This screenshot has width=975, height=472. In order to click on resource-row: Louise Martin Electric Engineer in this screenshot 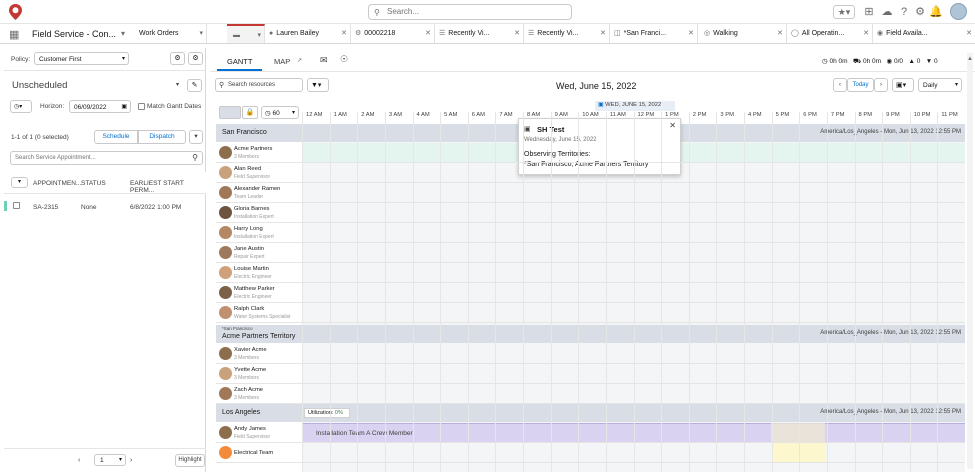, I will do `click(259, 273)`.